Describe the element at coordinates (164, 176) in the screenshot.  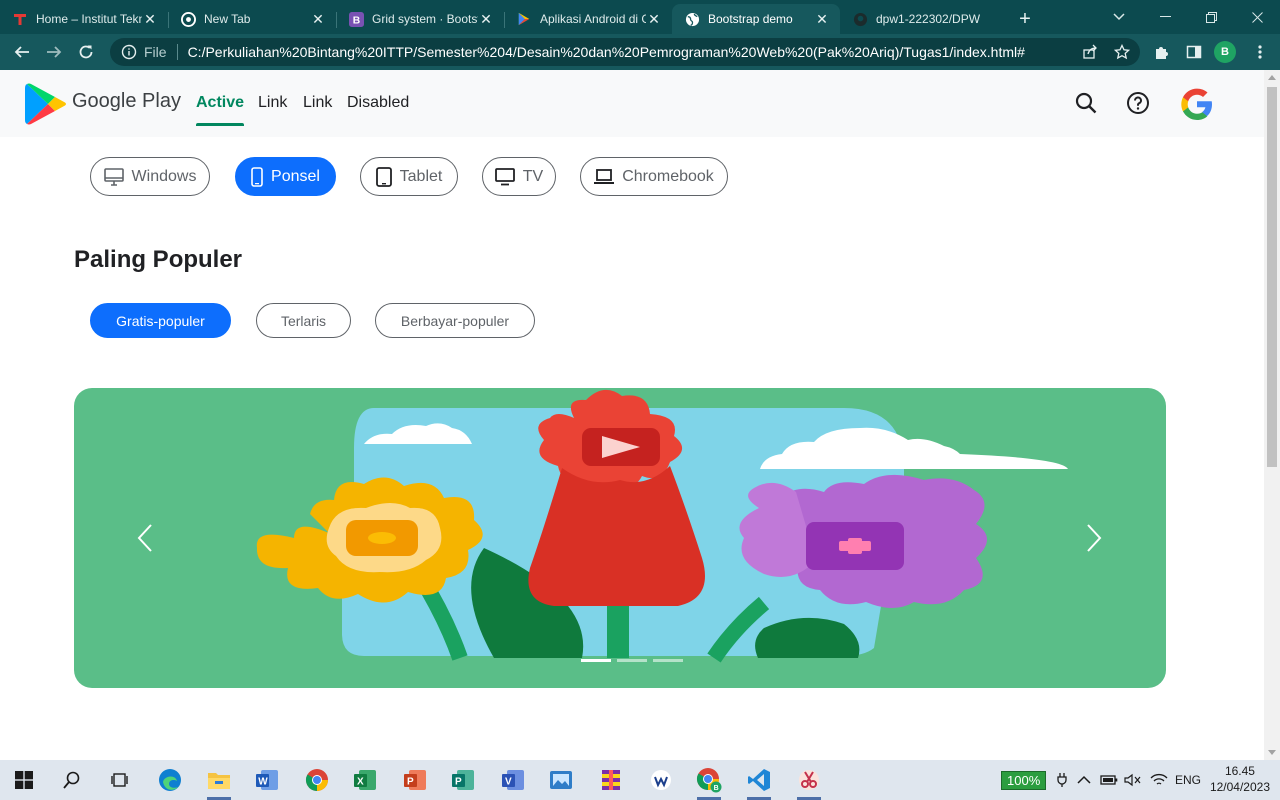
I see `device-chip-label: Windows` at that location.